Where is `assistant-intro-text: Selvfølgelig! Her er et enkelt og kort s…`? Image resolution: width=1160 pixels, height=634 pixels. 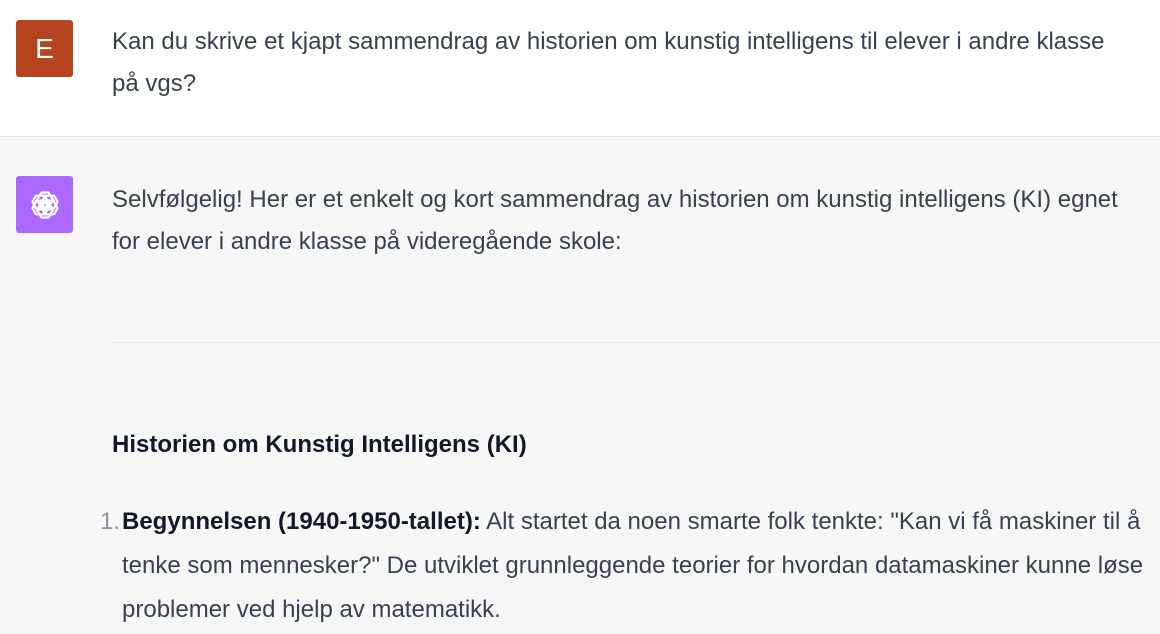
assistant-intro-text: Selvfølgelig! Her er et enkelt og kort s… is located at coordinates (615, 220).